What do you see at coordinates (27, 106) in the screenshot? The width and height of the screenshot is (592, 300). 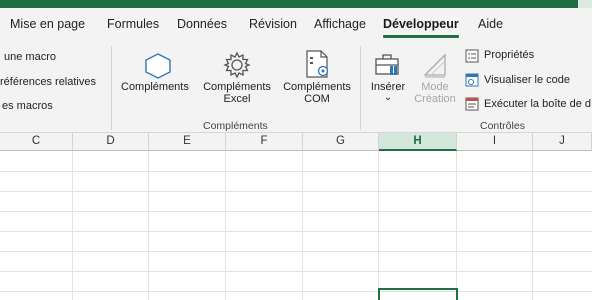 I see `macro-security-button: es macros` at bounding box center [27, 106].